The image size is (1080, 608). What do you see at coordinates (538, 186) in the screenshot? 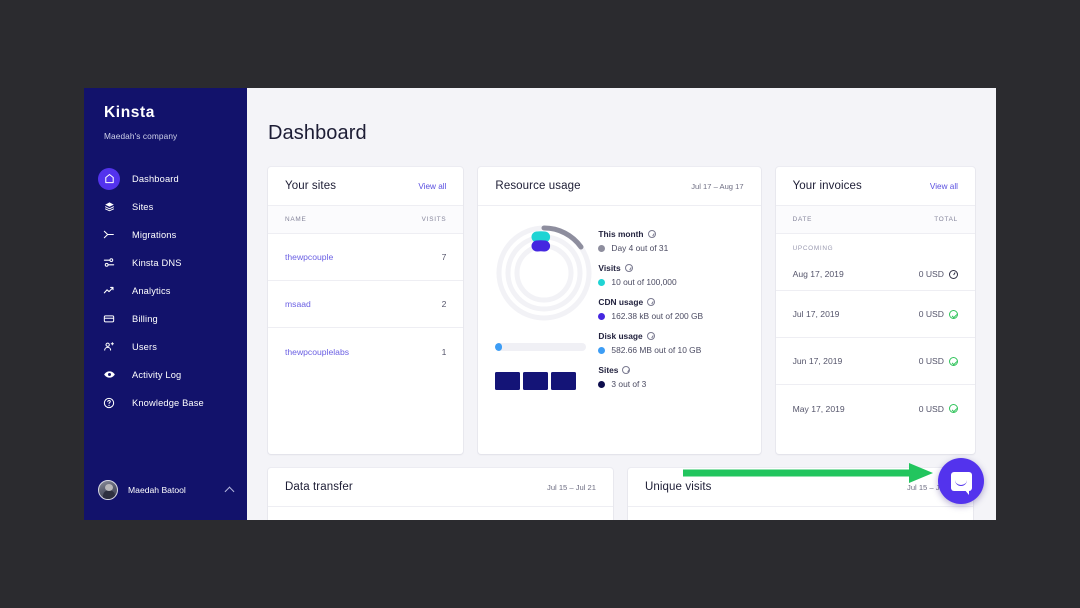
I see `card-title: Resource usage` at bounding box center [538, 186].